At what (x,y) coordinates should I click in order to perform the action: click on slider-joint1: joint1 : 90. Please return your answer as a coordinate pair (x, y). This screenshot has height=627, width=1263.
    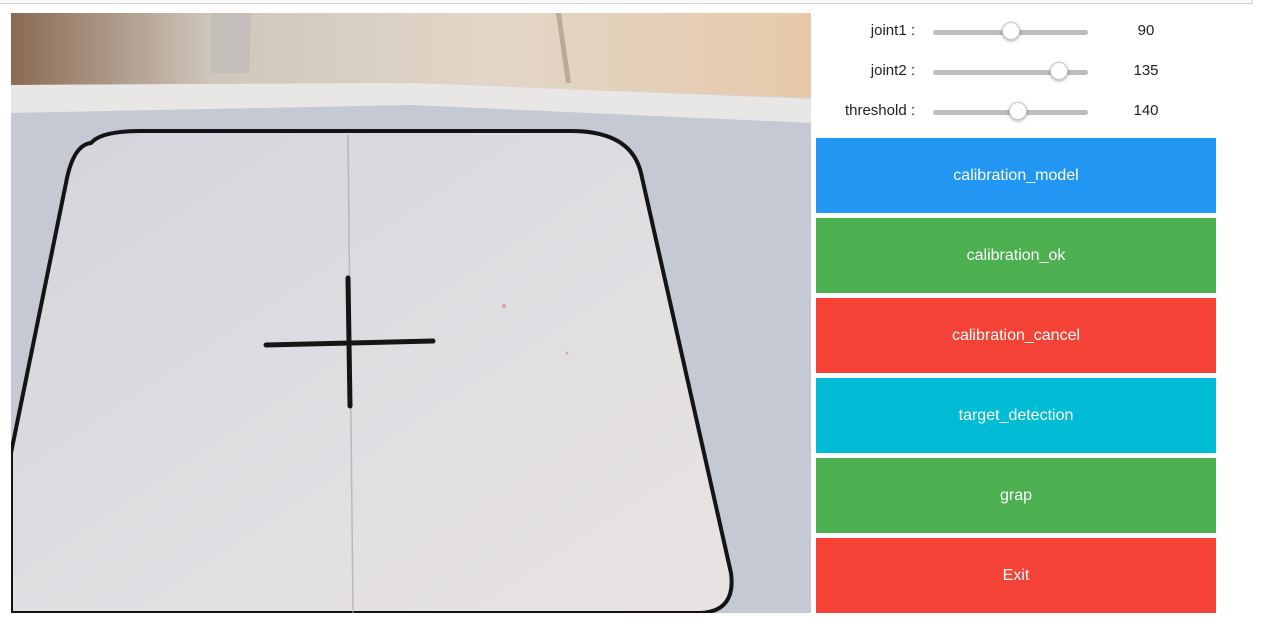
    Looking at the image, I should click on (1016, 33).